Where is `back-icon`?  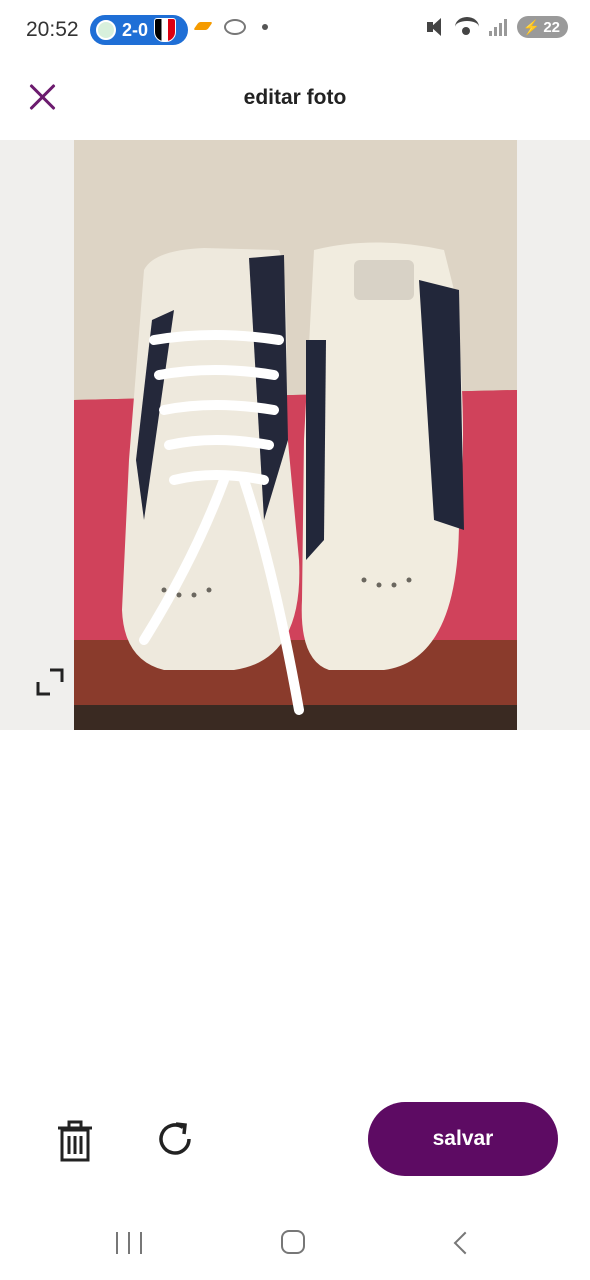 back-icon is located at coordinates (460, 1243).